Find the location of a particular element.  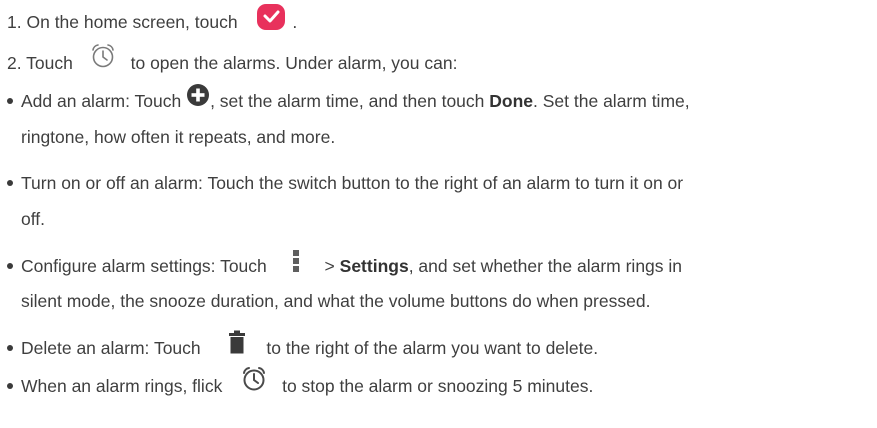

bullet-text-end: to stop the alarm or snoozing 5 minutes. is located at coordinates (438, 386).